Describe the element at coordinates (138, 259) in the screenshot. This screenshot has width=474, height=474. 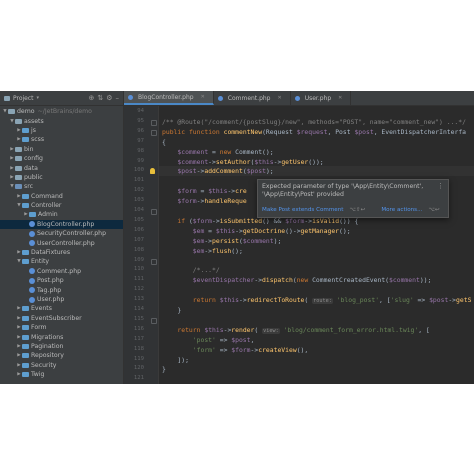
I see `line-number: 109` at that location.